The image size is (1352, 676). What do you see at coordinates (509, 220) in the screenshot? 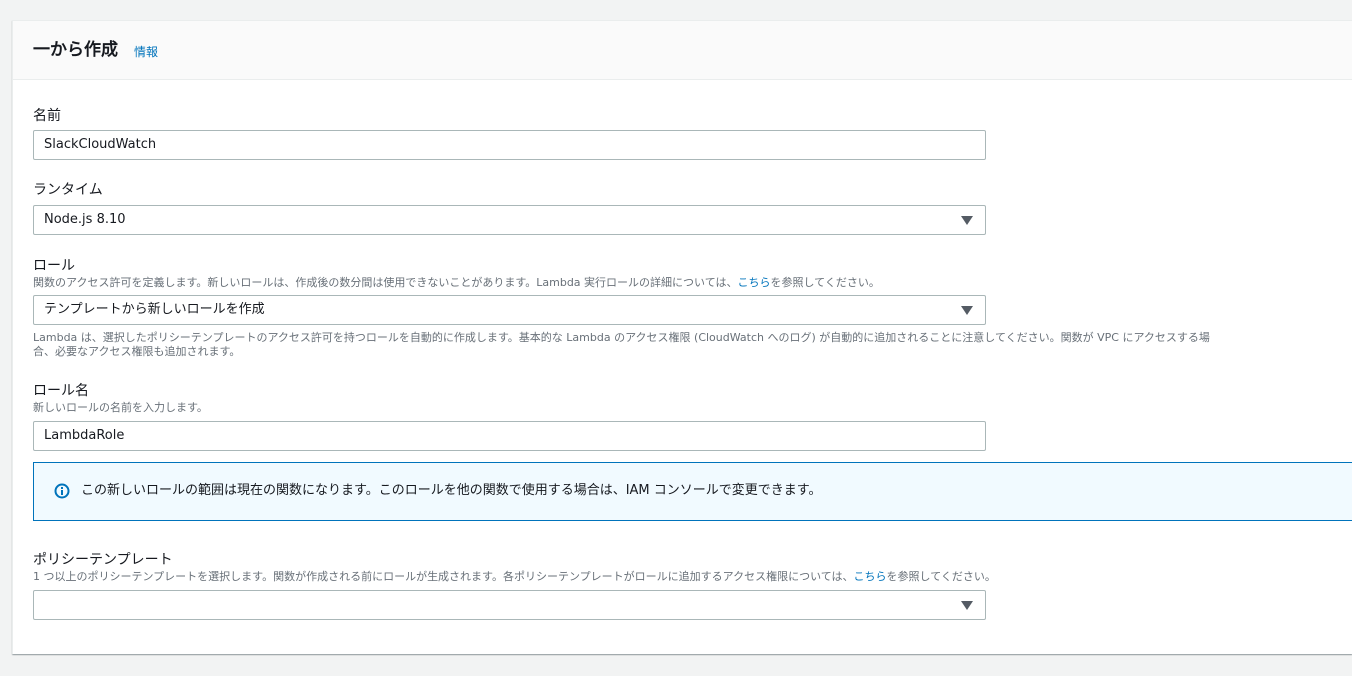
I see `runtime-select: Node.js 8.10` at bounding box center [509, 220].